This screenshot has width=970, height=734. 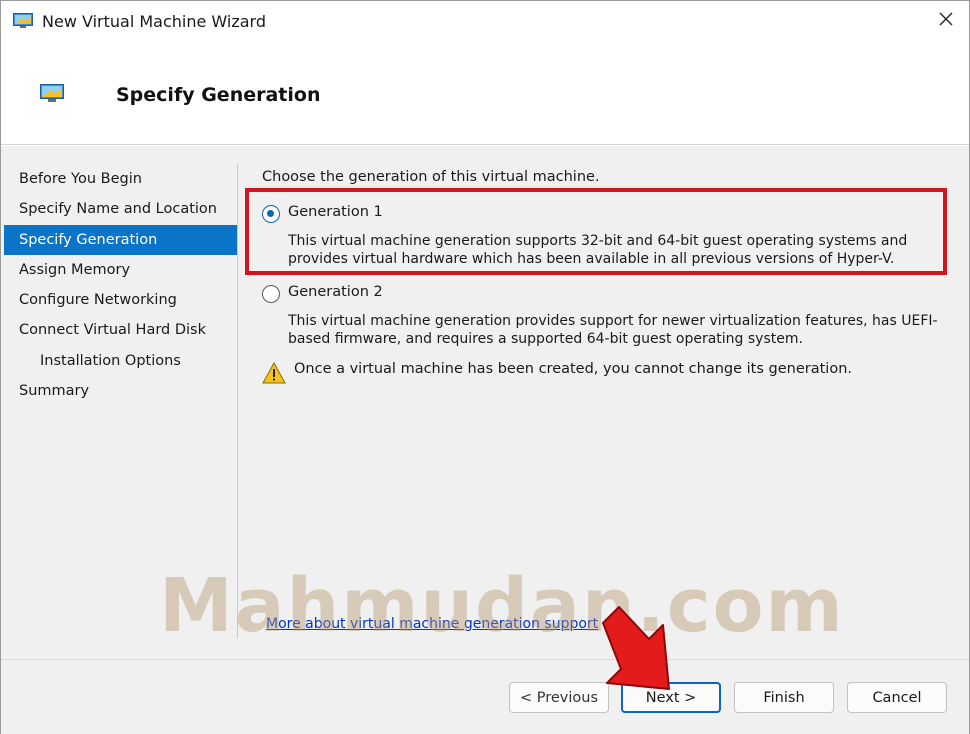 What do you see at coordinates (335, 292) in the screenshot?
I see `generation-2-label: Generation 2` at bounding box center [335, 292].